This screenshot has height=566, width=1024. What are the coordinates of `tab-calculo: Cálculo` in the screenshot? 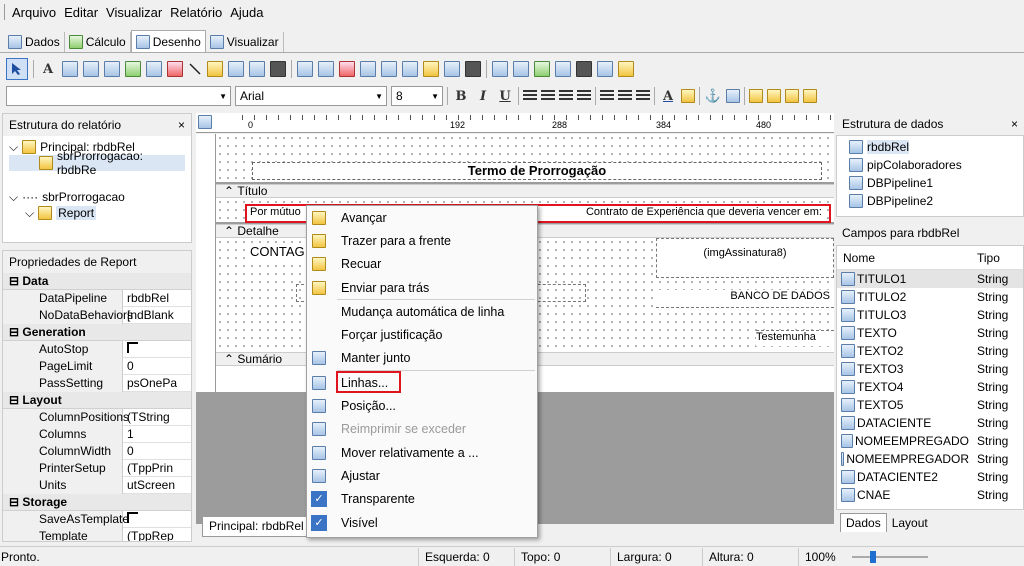 It's located at (98, 42).